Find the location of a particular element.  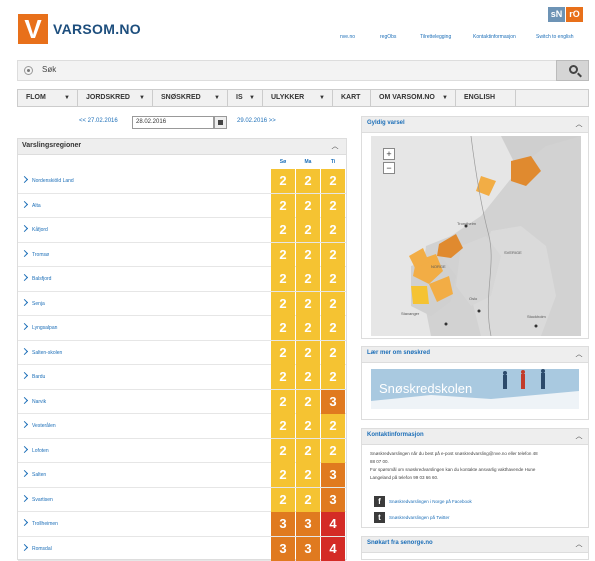

region-row: Alta222 is located at coordinates (182, 206).